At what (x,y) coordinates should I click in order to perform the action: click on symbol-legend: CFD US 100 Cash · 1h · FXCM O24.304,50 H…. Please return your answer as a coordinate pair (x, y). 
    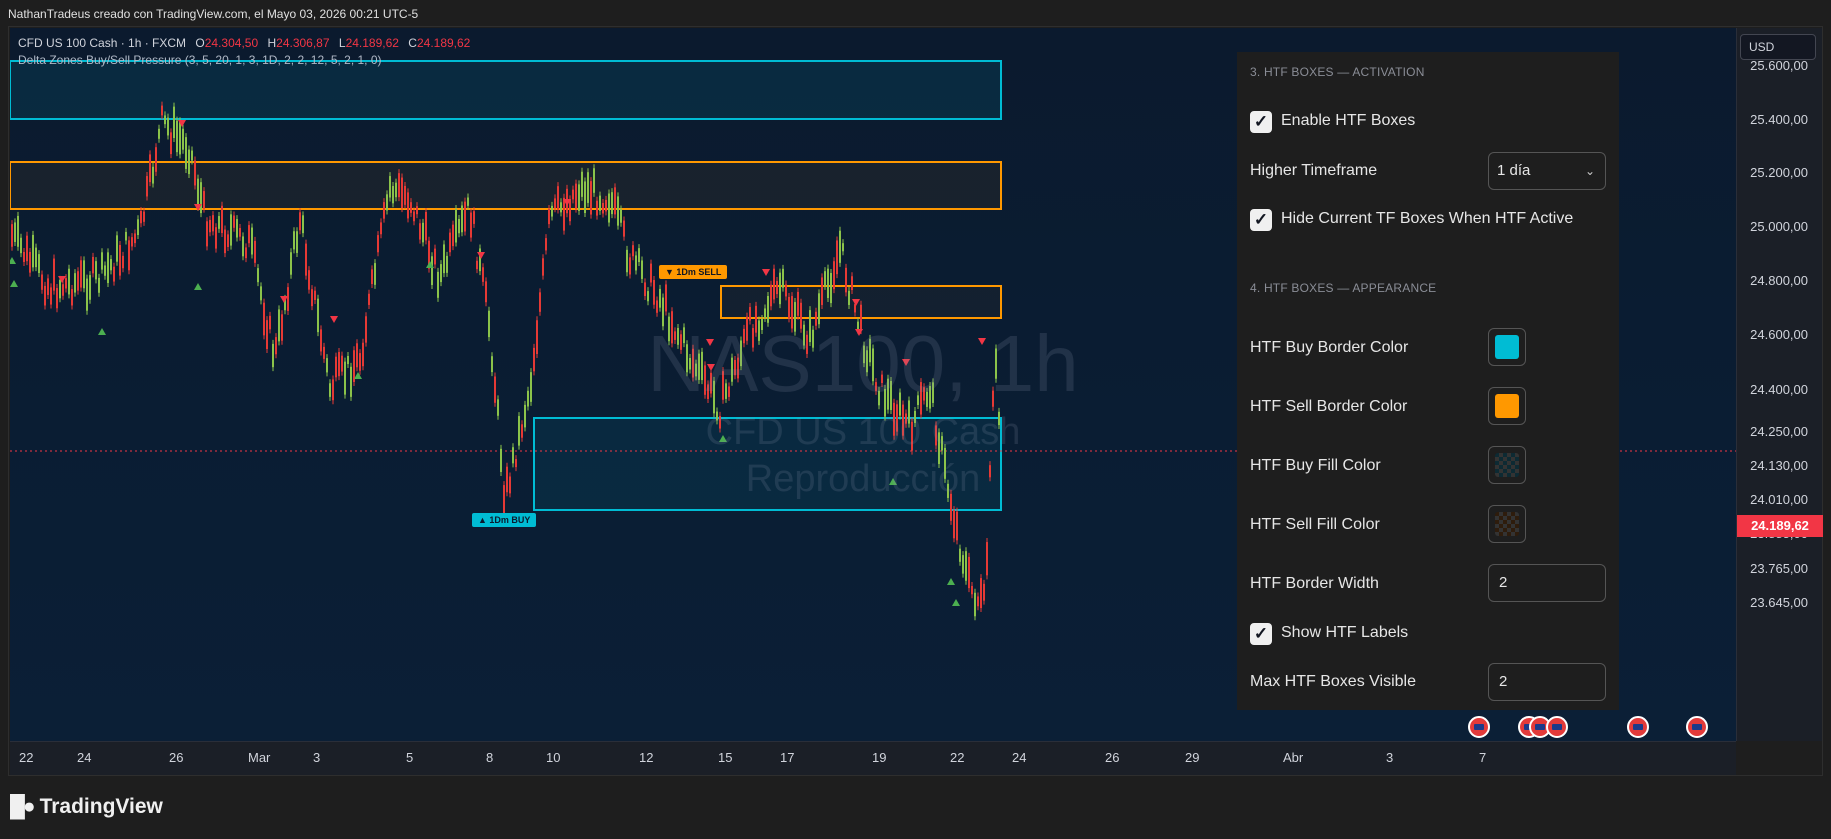
    Looking at the image, I should click on (244, 43).